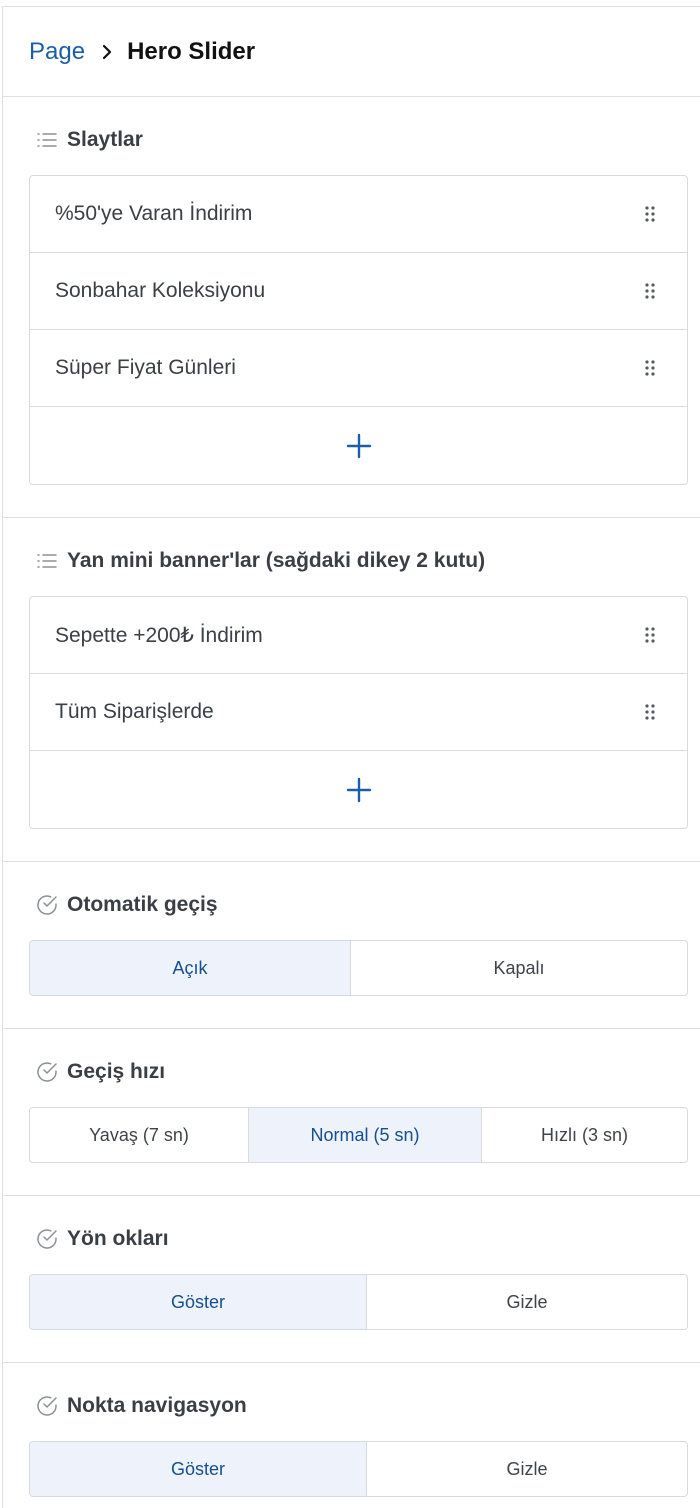 The height and width of the screenshot is (1508, 700). I want to click on arrows-section: Yön okları Göster Gizle, so click(351, 1279).